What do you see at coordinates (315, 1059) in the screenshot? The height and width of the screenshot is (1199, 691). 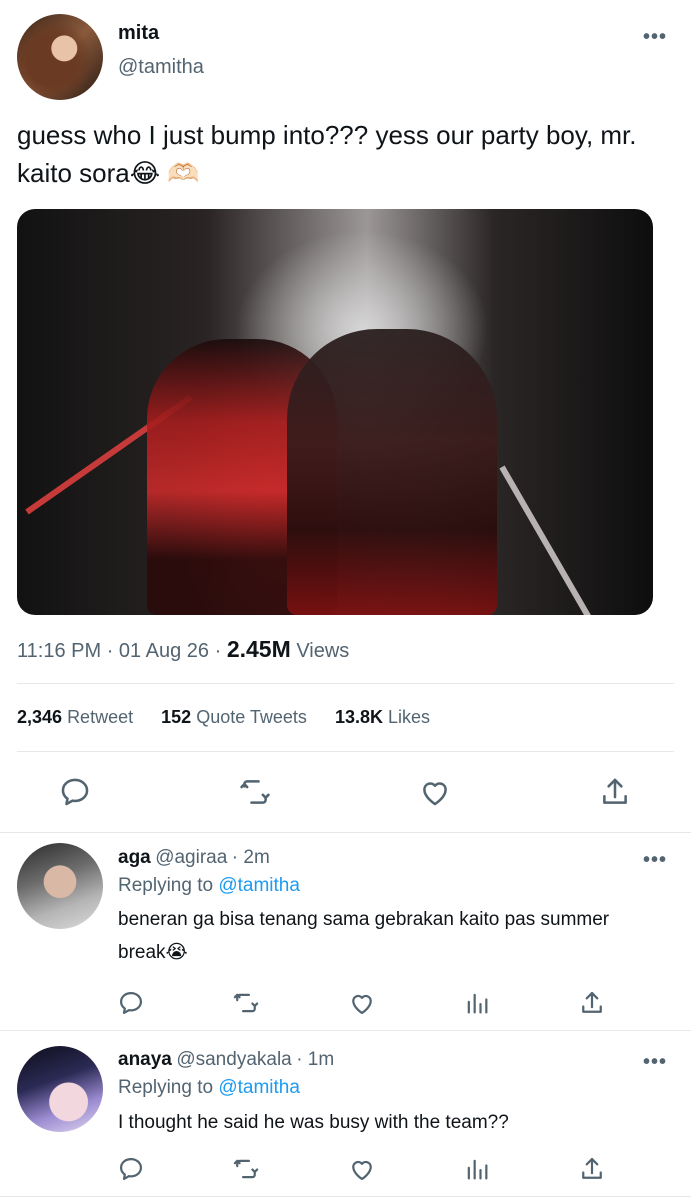 I see `reply-time: · 1m` at bounding box center [315, 1059].